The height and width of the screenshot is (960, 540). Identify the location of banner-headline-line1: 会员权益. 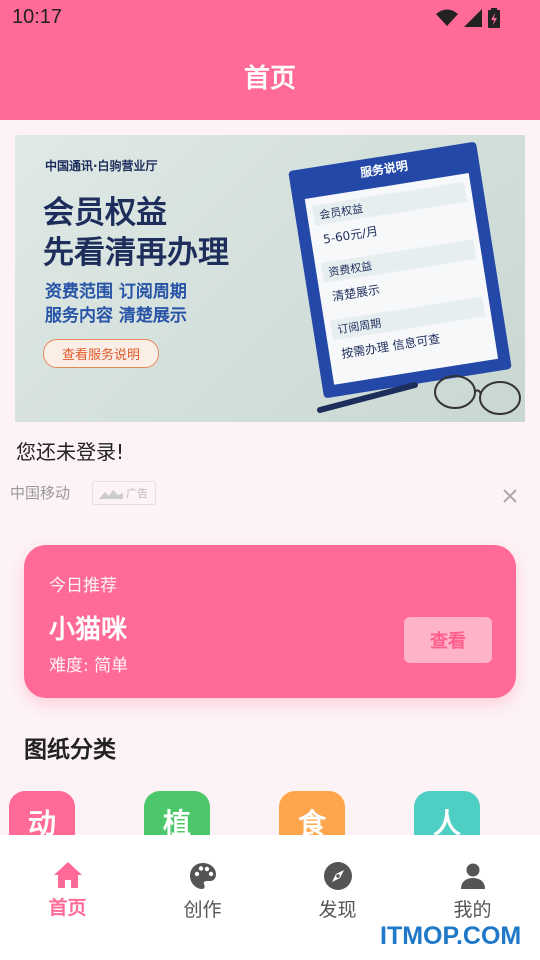
(105, 213).